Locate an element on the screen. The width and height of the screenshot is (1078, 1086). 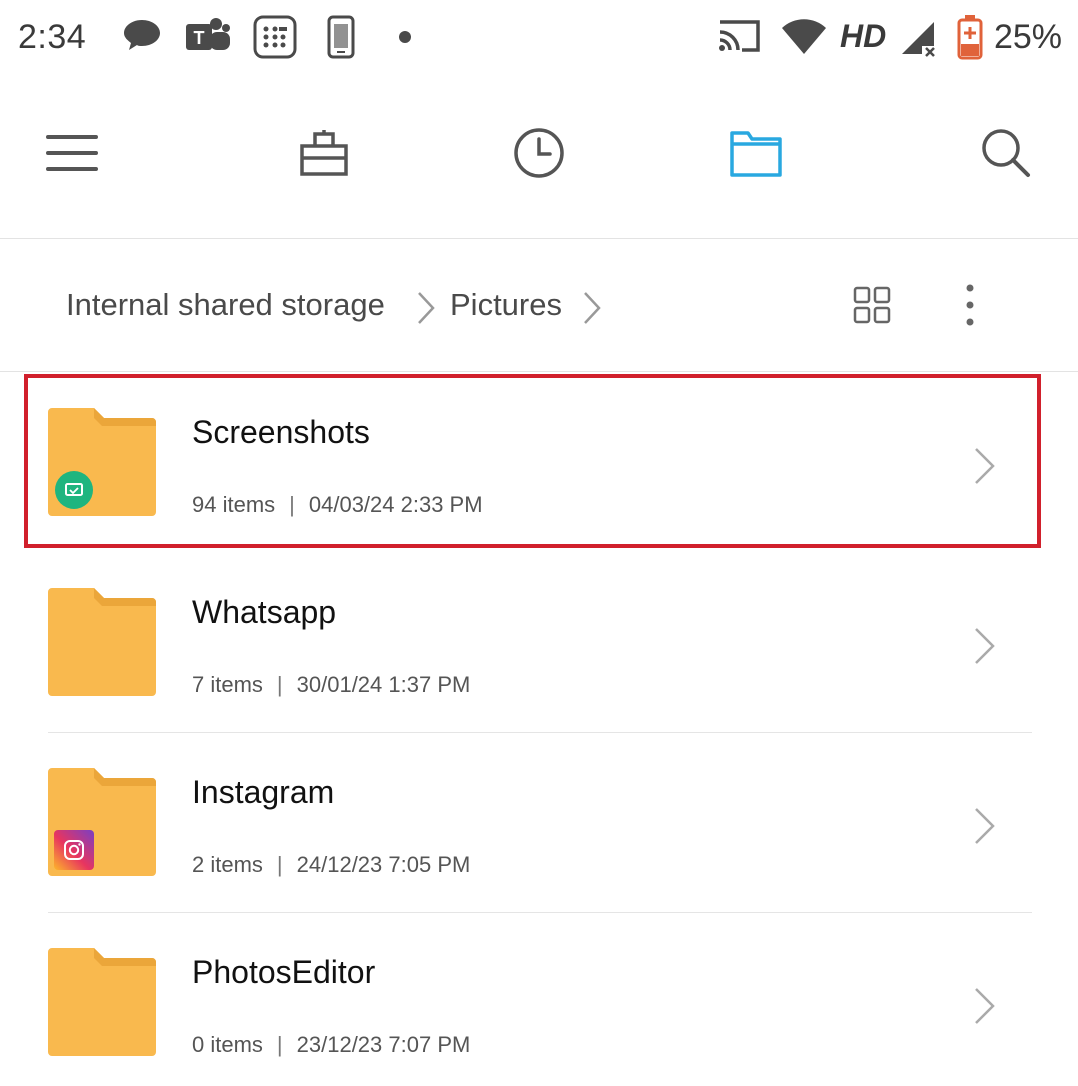
menu-icon is located at coordinates (72, 155).